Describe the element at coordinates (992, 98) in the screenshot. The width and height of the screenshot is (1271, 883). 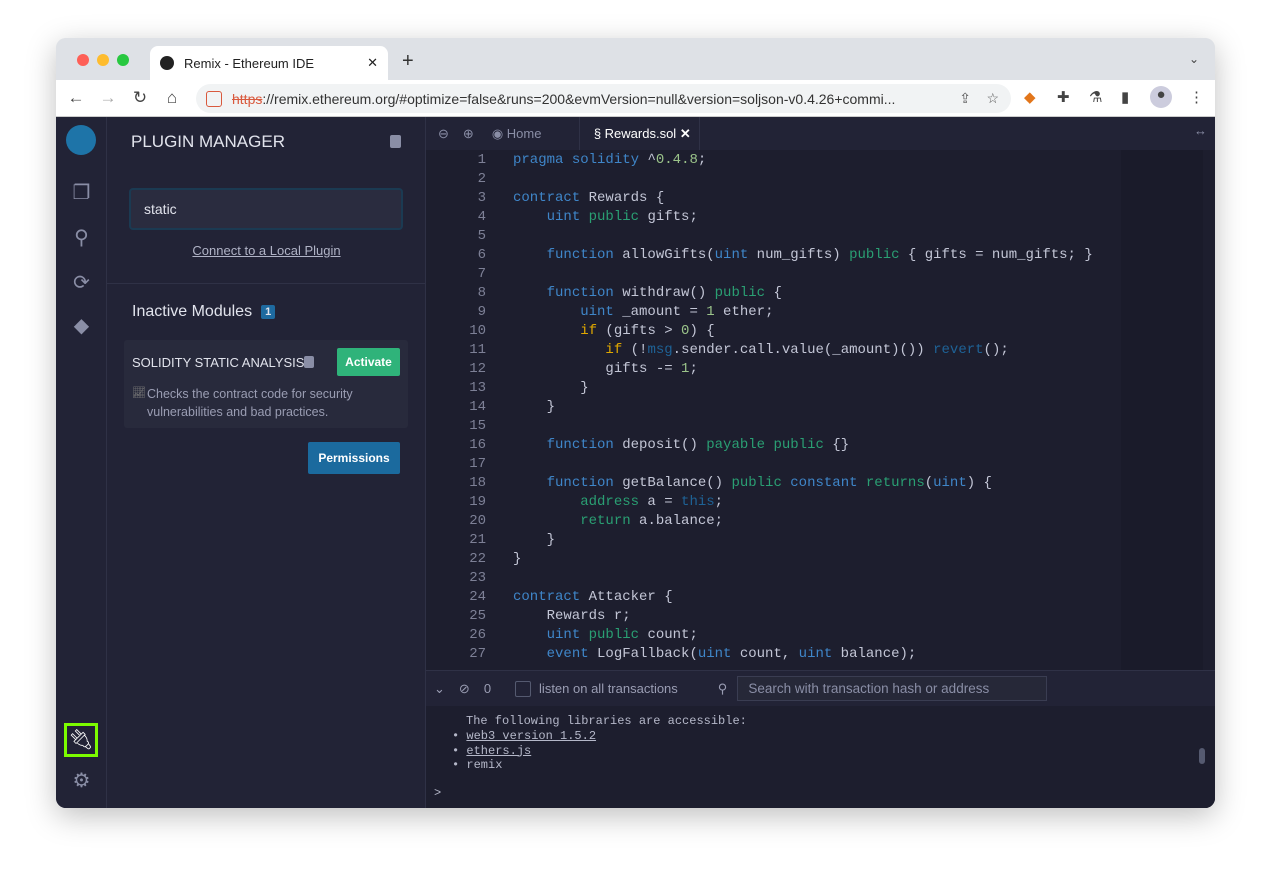
I see `bookmark-star-icon: ☆` at that location.